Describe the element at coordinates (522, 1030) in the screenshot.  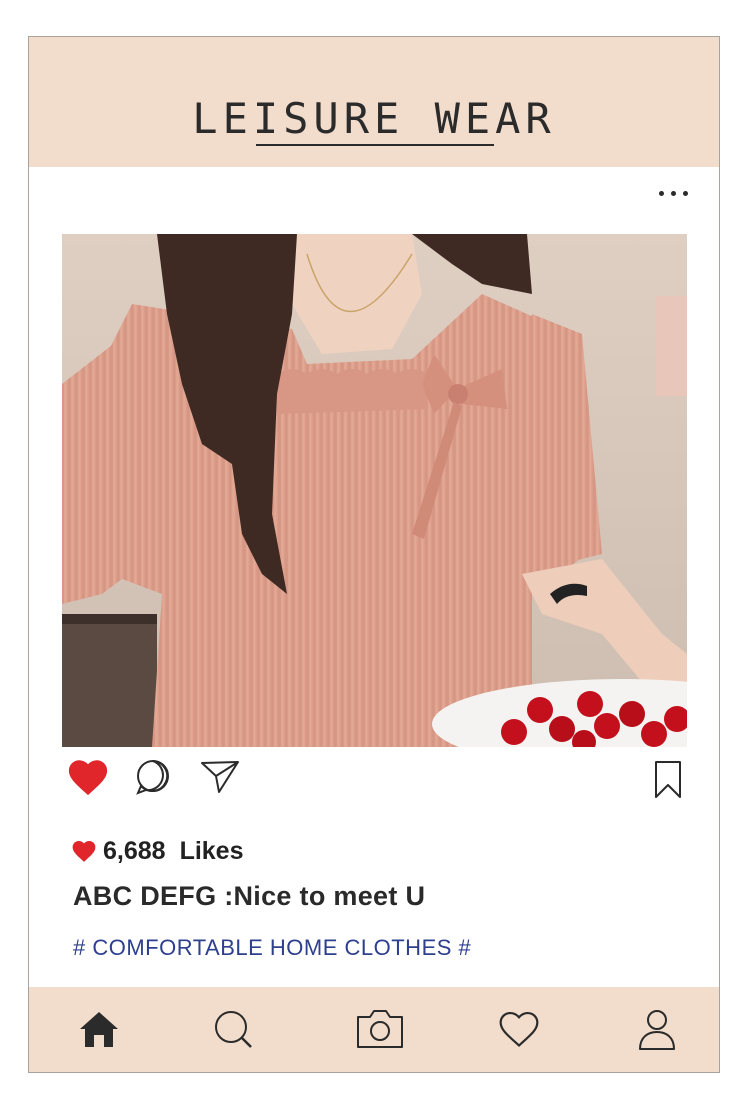
I see `heart-outline-icon` at that location.